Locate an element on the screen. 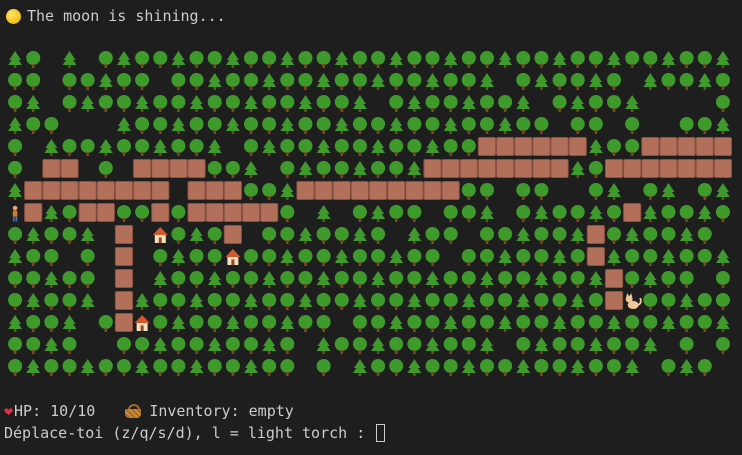 This screenshot has width=742, height=455. basket-icon is located at coordinates (133, 411).